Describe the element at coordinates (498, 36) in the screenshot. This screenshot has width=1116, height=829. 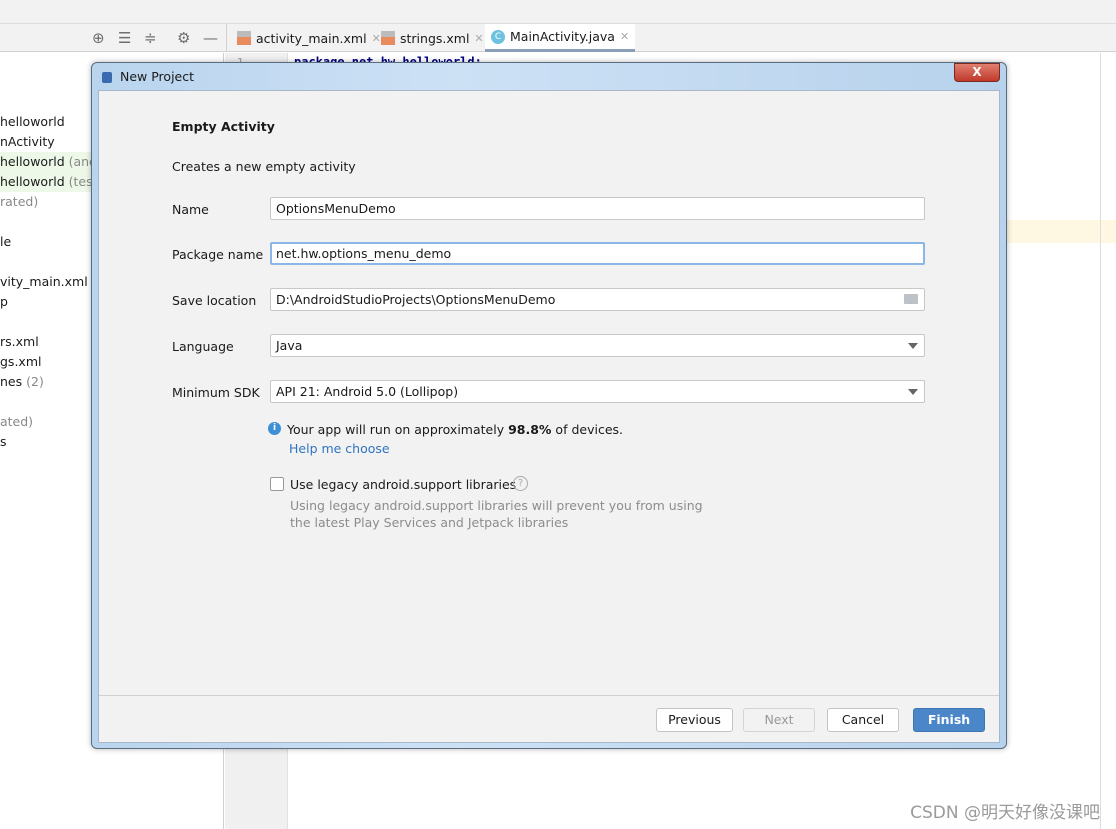
I see `java-class-icon: C` at that location.